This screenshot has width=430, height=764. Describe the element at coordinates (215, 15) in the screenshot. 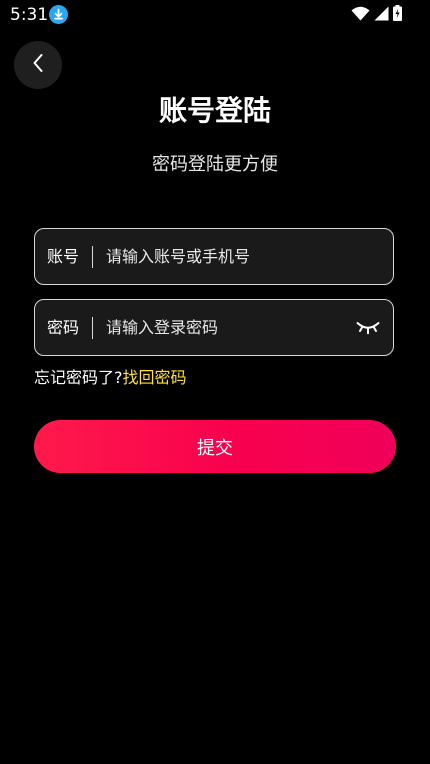

I see `status-bar: 5:31` at that location.